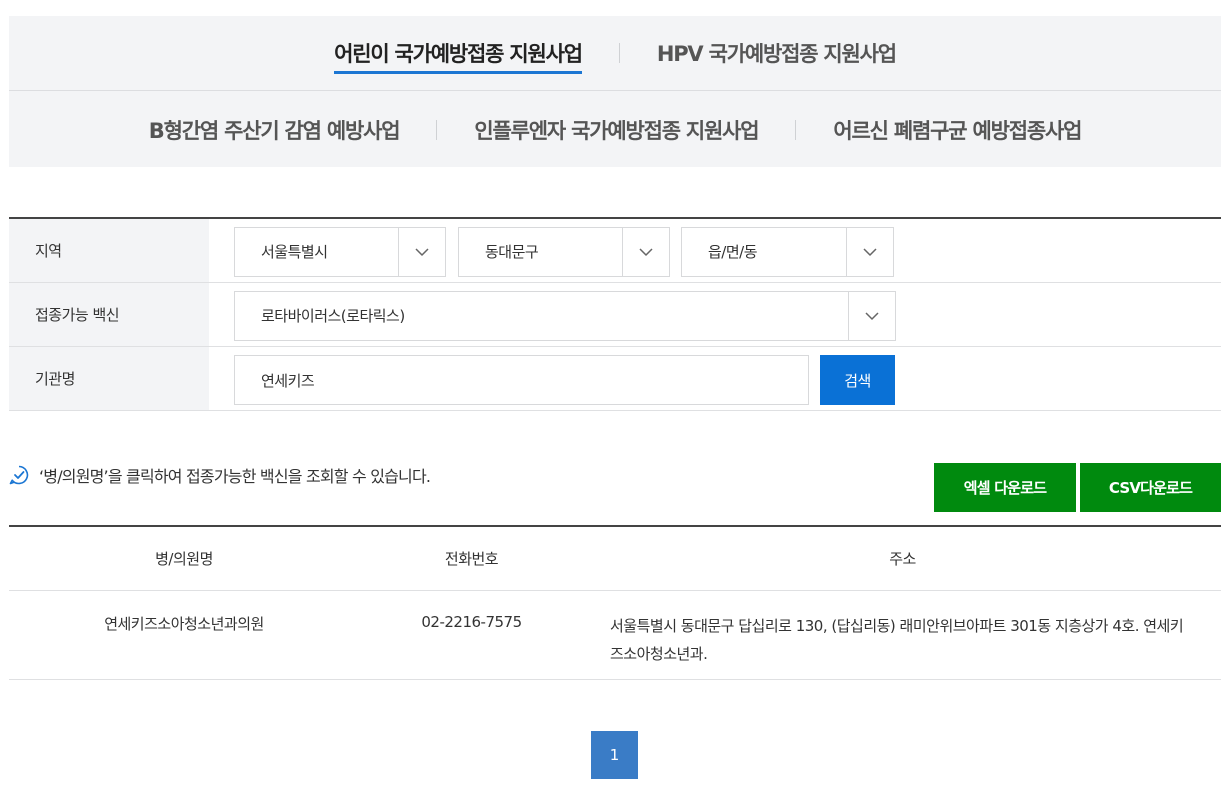 The height and width of the screenshot is (806, 1230). What do you see at coordinates (19, 475) in the screenshot?
I see `check-circle-icon` at bounding box center [19, 475].